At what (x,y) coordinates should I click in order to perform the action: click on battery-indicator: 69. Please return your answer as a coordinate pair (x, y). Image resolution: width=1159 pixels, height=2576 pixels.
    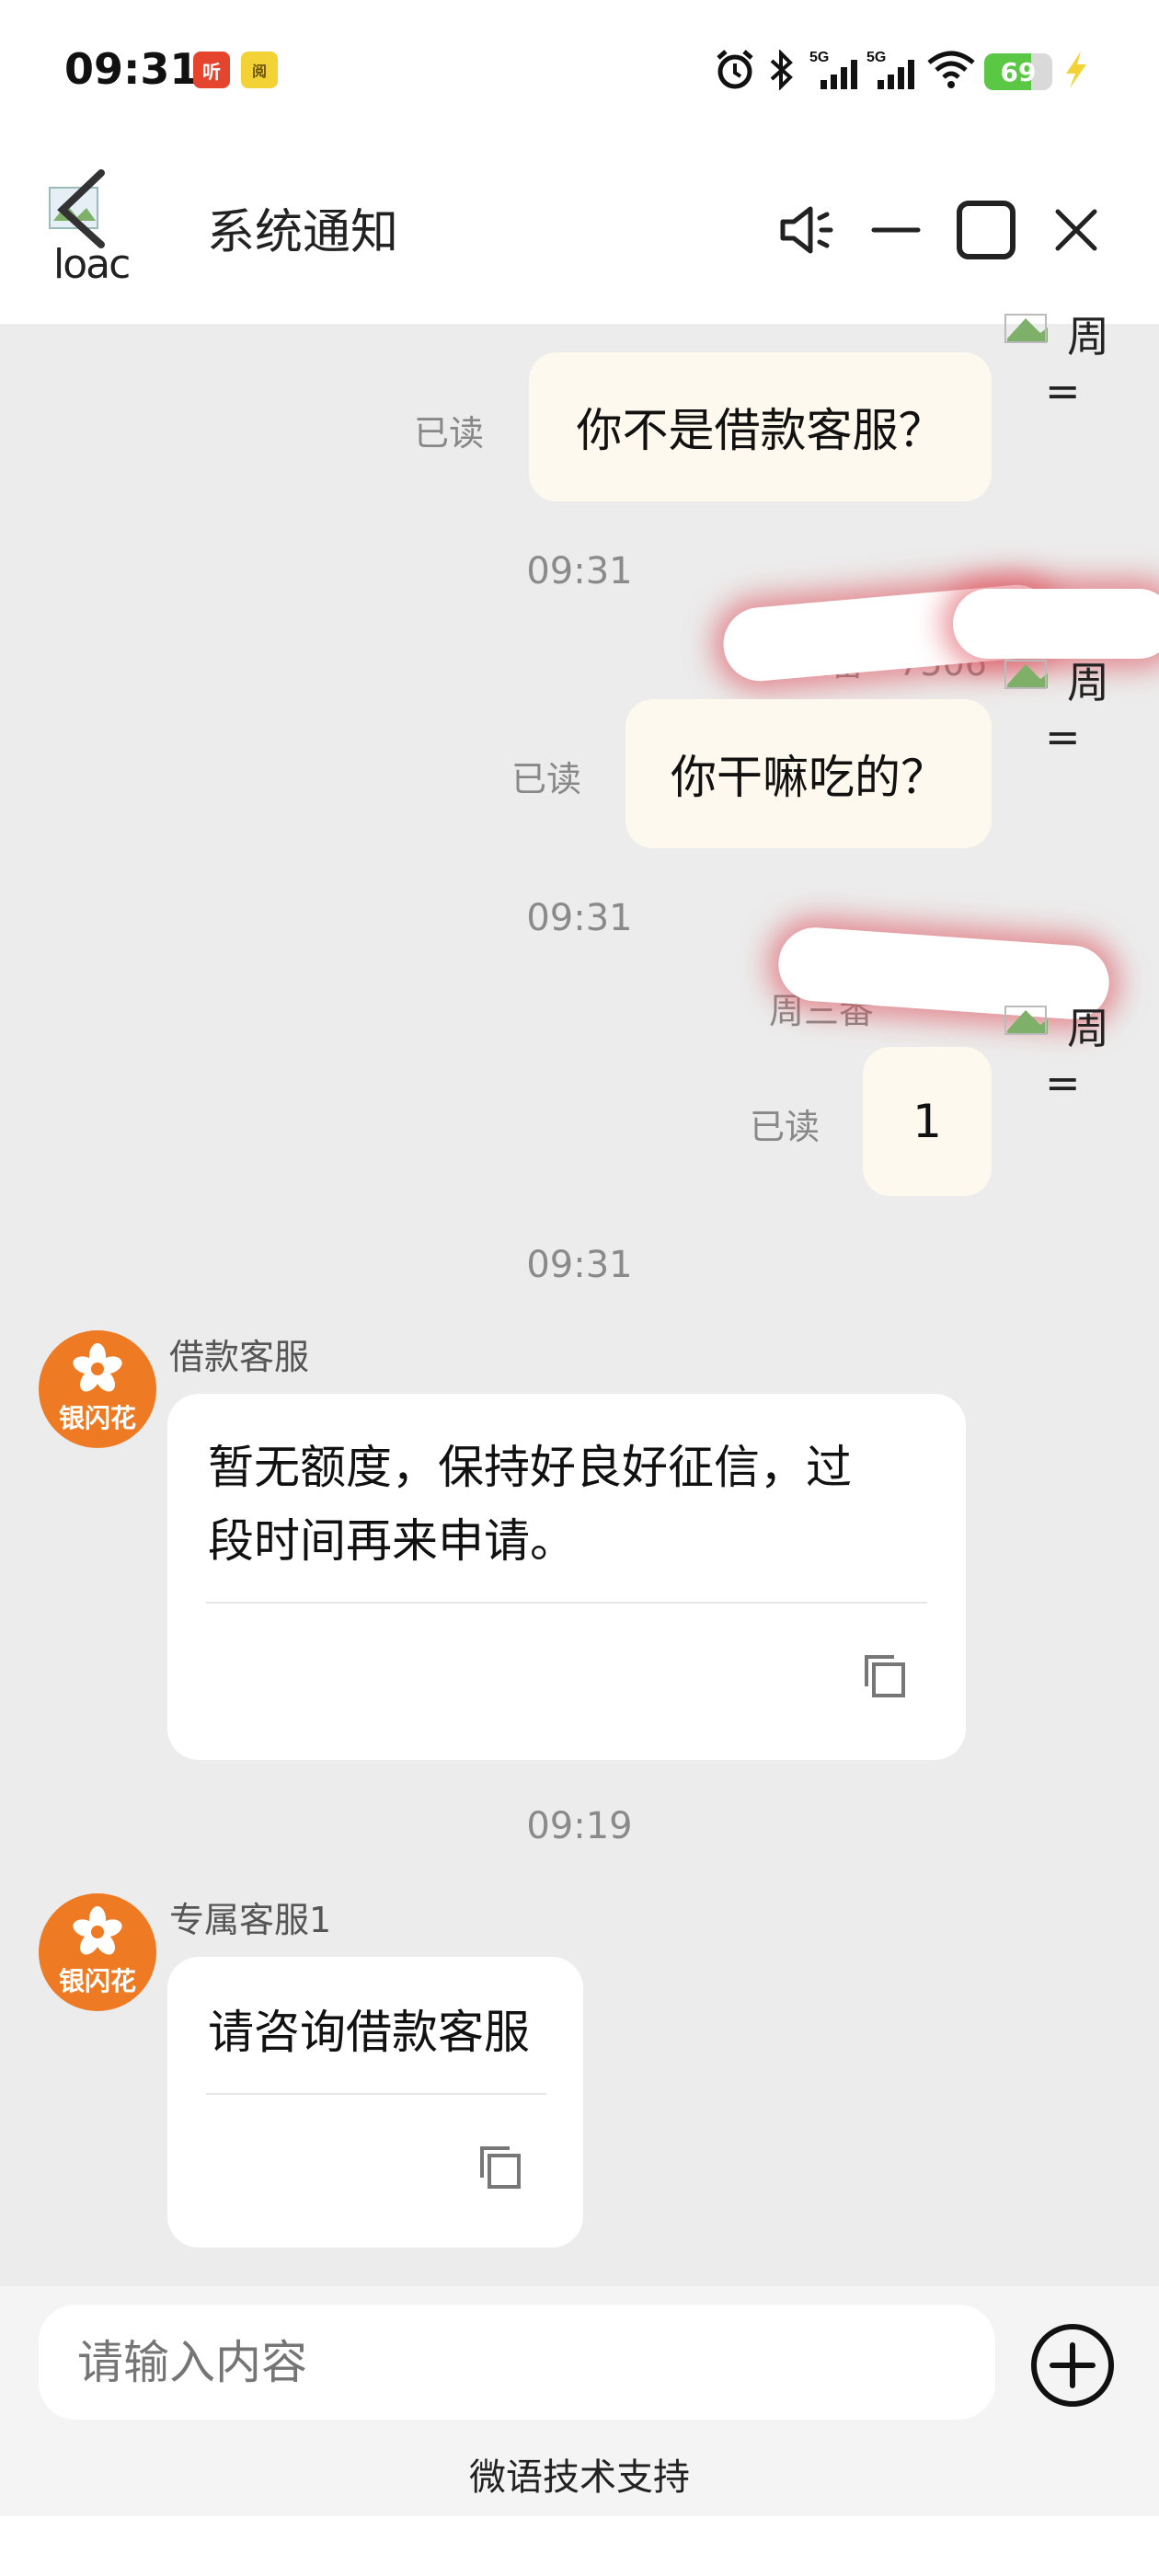
    Looking at the image, I should click on (1018, 71).